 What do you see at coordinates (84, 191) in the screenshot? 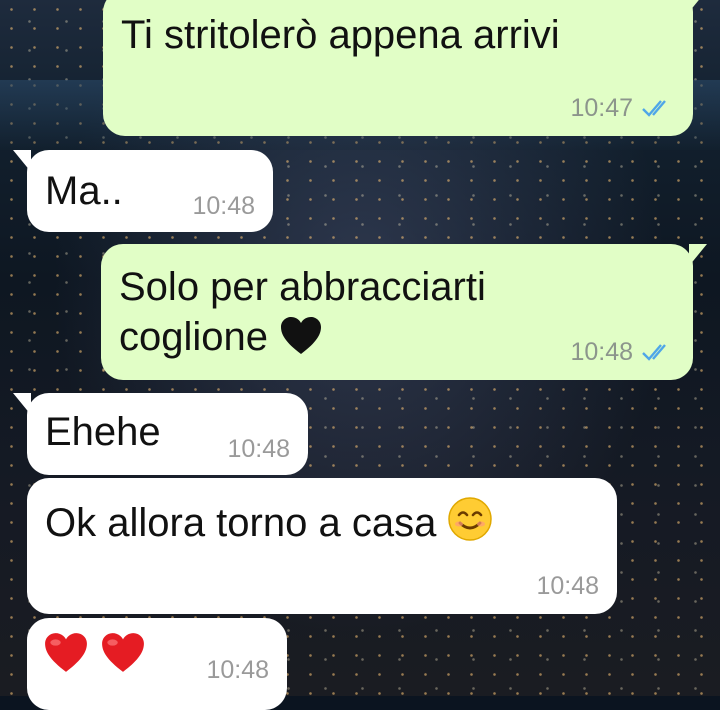
I see `message-text: Ma..` at bounding box center [84, 191].